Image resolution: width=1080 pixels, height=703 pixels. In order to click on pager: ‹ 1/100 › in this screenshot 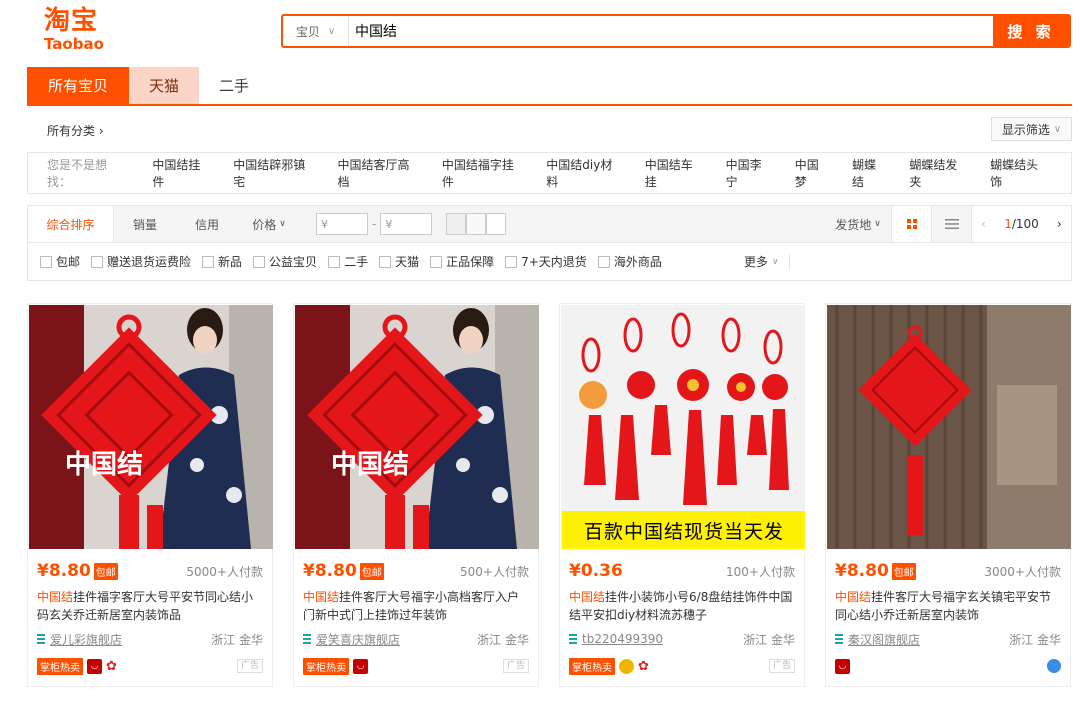, I will do `click(1021, 224)`.